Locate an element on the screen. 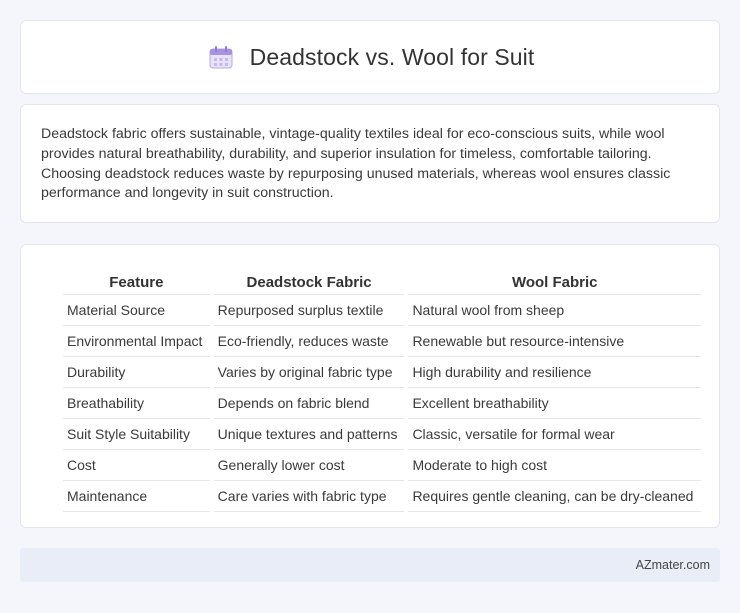 The width and height of the screenshot is (740, 613). deadstock-cell: Generally lower cost is located at coordinates (309, 465).